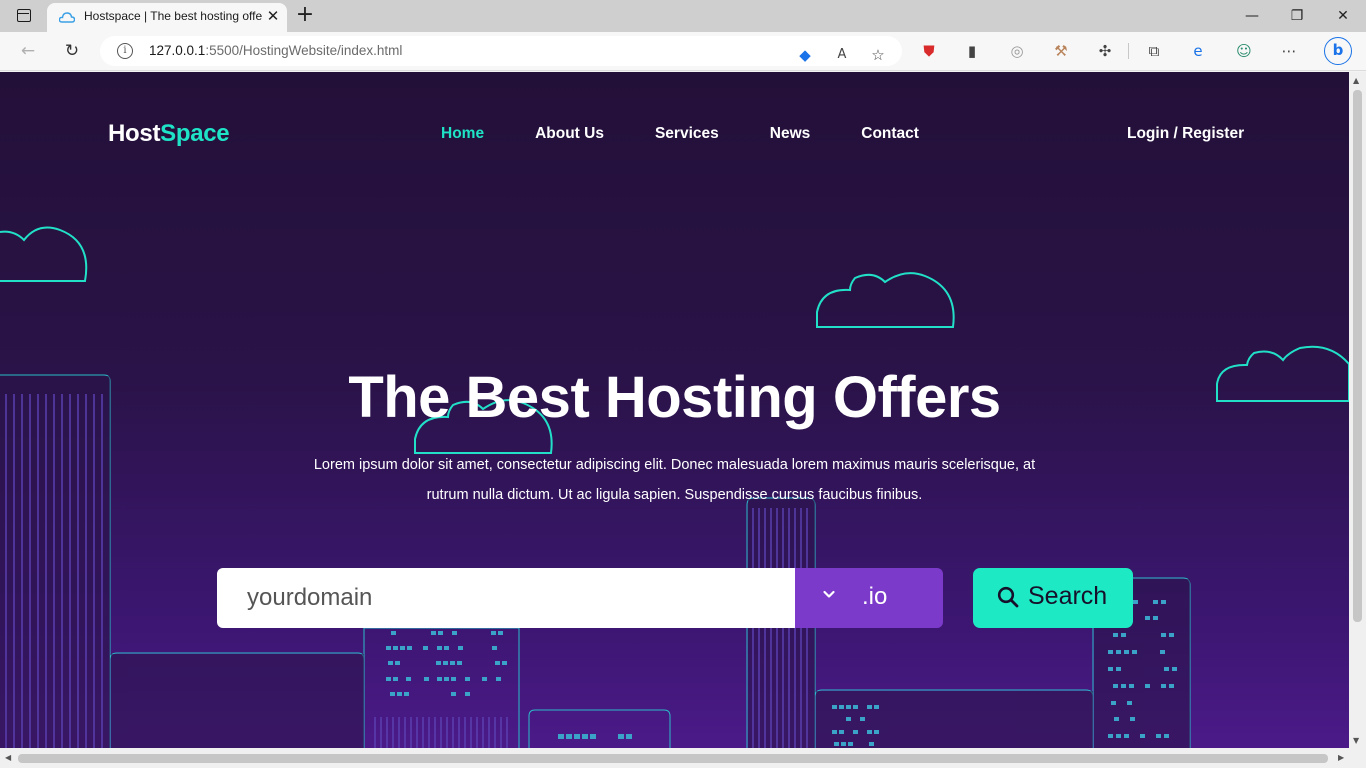 Image resolution: width=1366 pixels, height=768 pixels. I want to click on nav-contact: Contact, so click(890, 134).